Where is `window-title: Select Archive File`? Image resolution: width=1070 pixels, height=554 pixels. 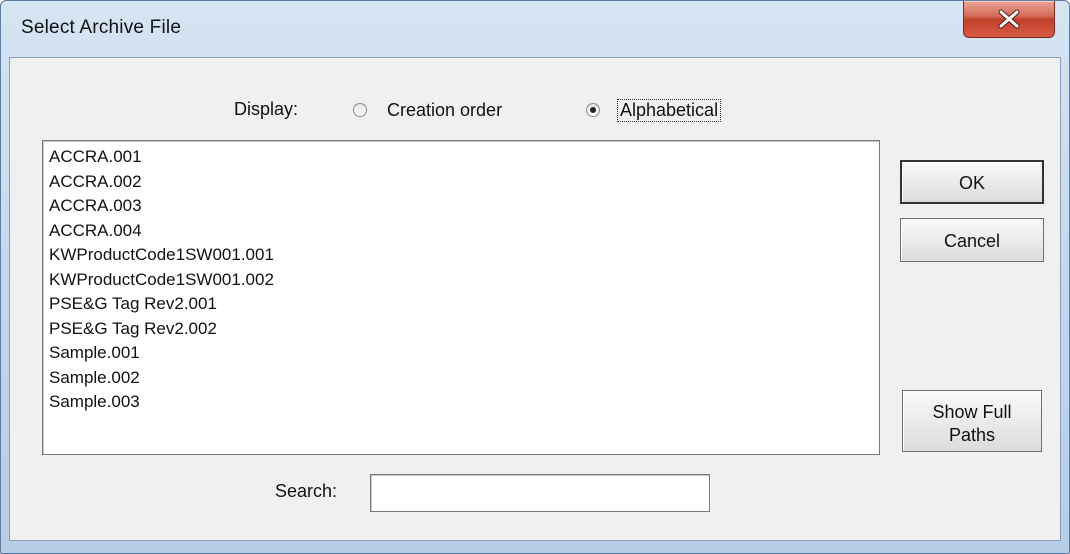
window-title: Select Archive File is located at coordinates (101, 27).